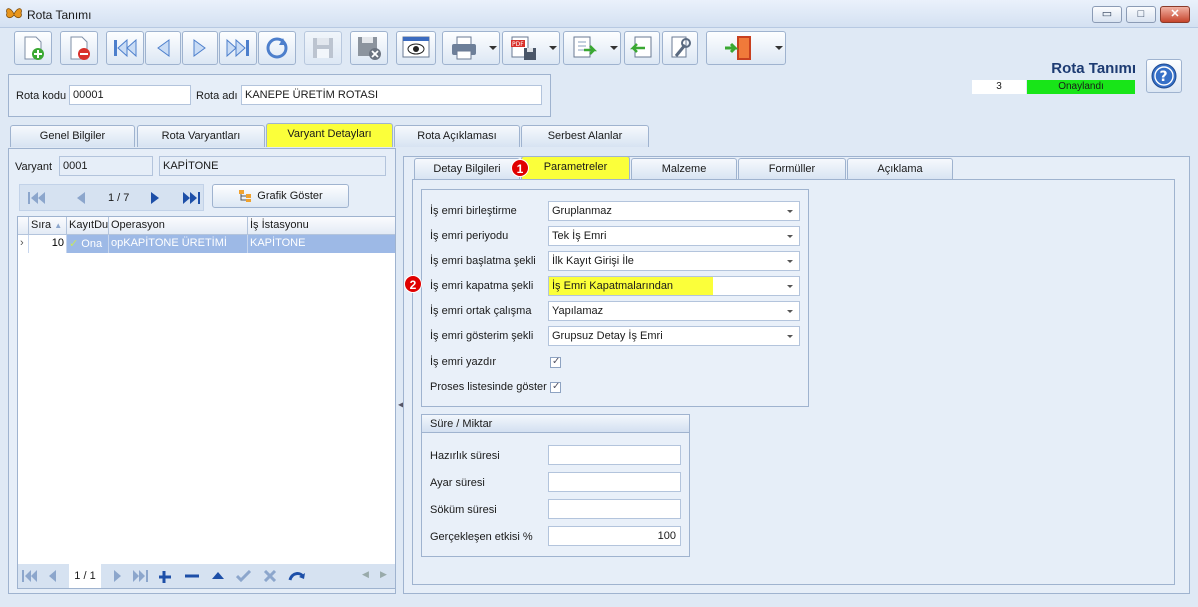 This screenshot has width=1198, height=607. I want to click on param-label: İş emri başlatma şekli, so click(483, 261).